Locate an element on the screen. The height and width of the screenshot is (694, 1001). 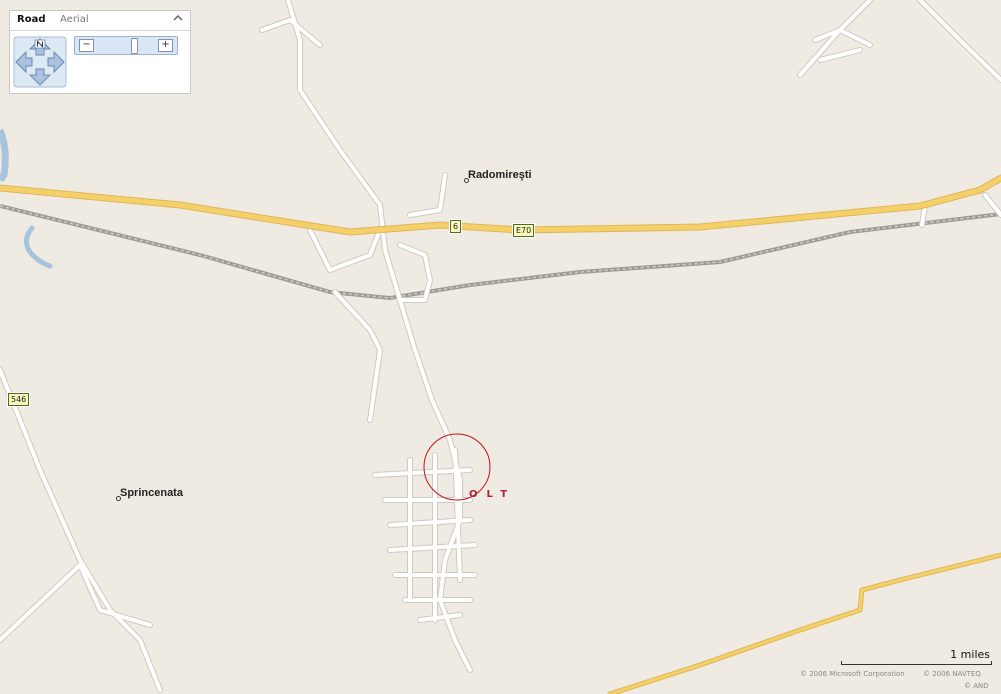
tab-aerial: Aerial is located at coordinates (74, 19).